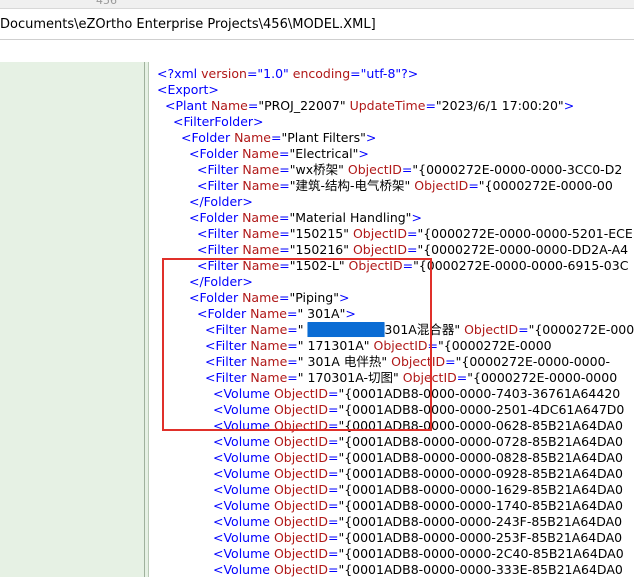 The height and width of the screenshot is (577, 634). Describe the element at coordinates (480, 537) in the screenshot. I see `xml-token: "{0001ADB8-0000-0000-253F-85B21A64DA0` at that location.